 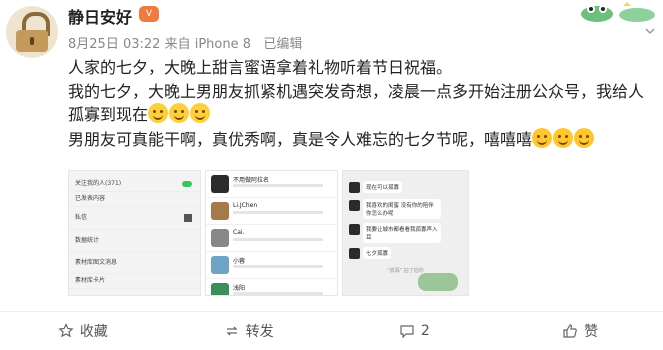 I want to click on chat-list-item: Li.JChen, so click(x=271, y=211).